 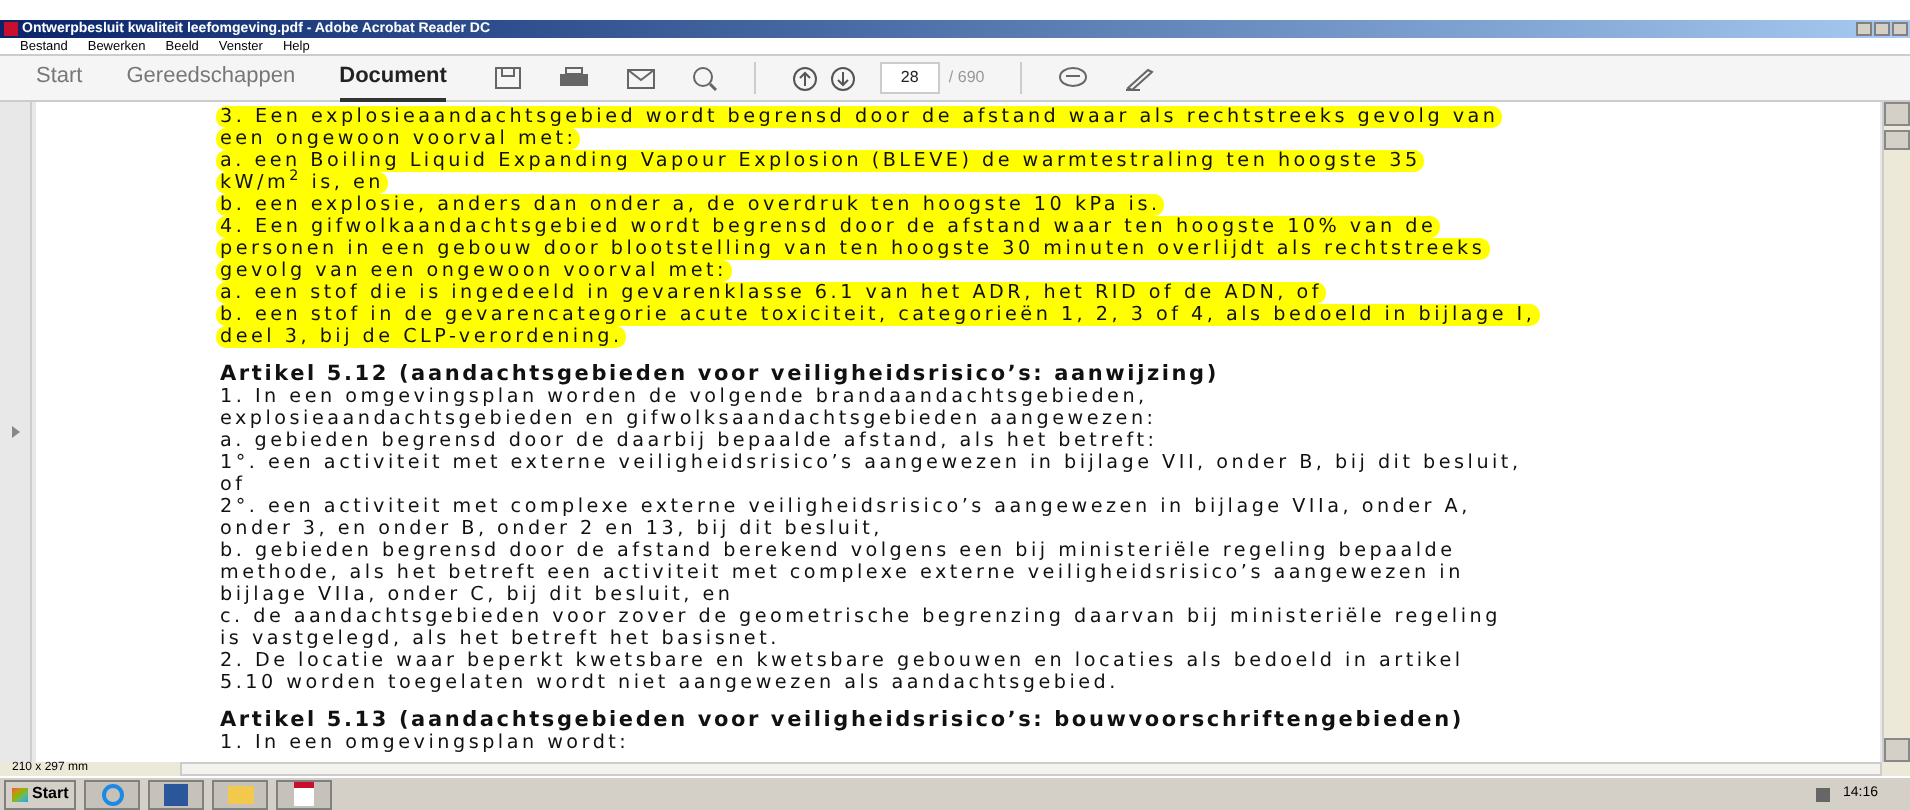 I want to click on article-heading: Artikel 5.12 (aandachtsgebieden voor veiligheidsrisico’s: aanwijzing), so click(x=719, y=374).